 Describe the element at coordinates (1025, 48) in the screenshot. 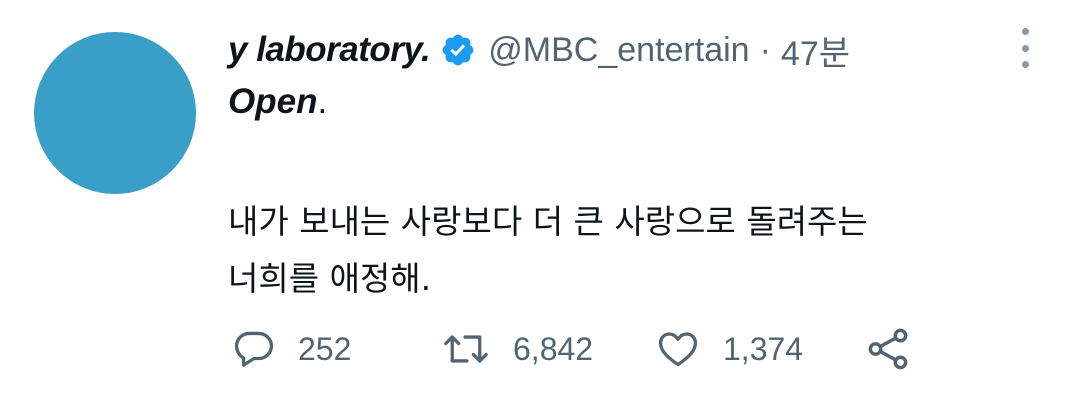

I see `more-vertical-icon` at that location.